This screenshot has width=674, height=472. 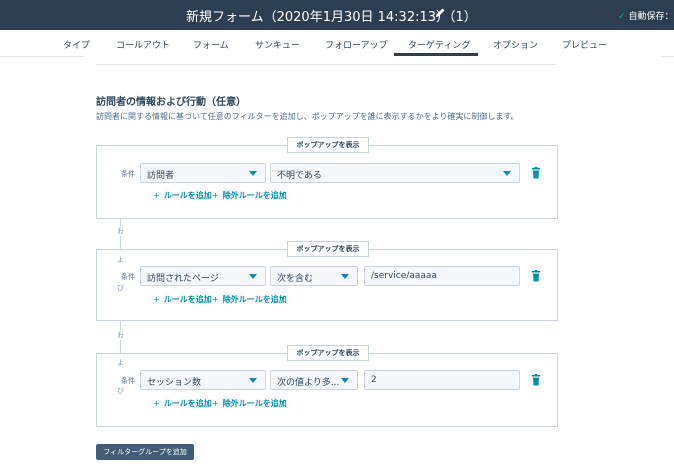 What do you see at coordinates (145, 452) in the screenshot?
I see `add-filter-group-button: フィルターグループを追加` at bounding box center [145, 452].